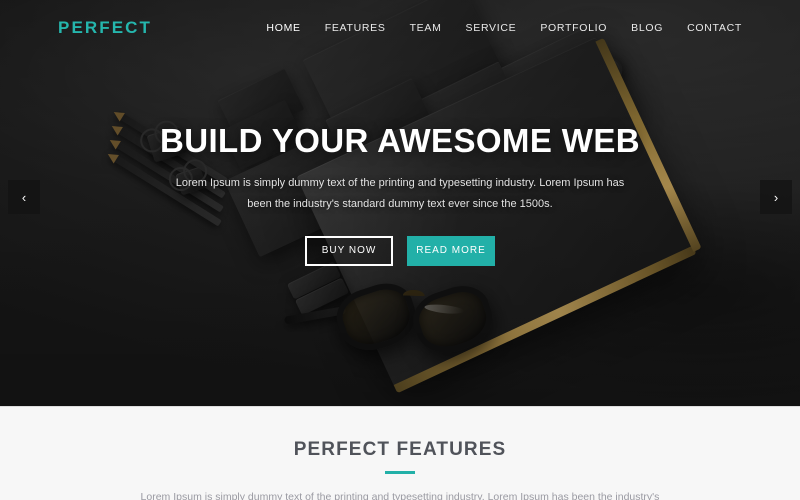 The image size is (800, 500). I want to click on nav-item-features: FEATURES, so click(355, 28).